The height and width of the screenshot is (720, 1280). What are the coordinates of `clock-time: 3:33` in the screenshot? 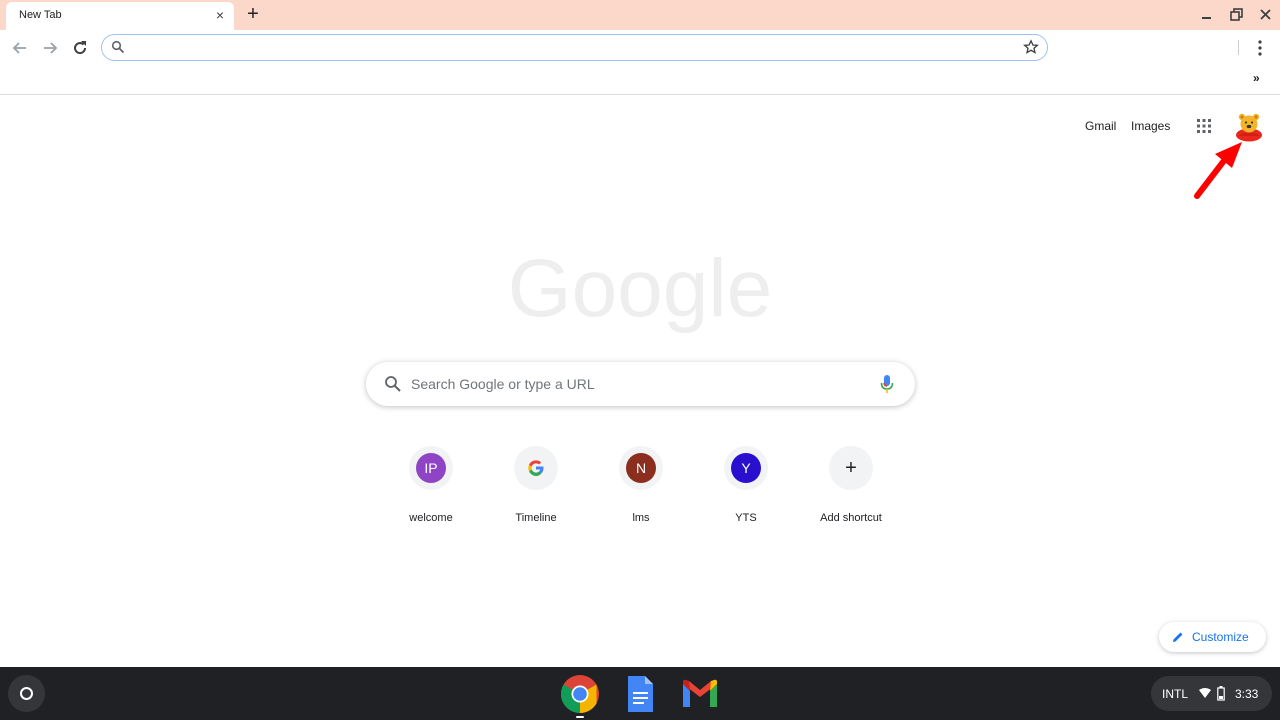 It's located at (1247, 694).